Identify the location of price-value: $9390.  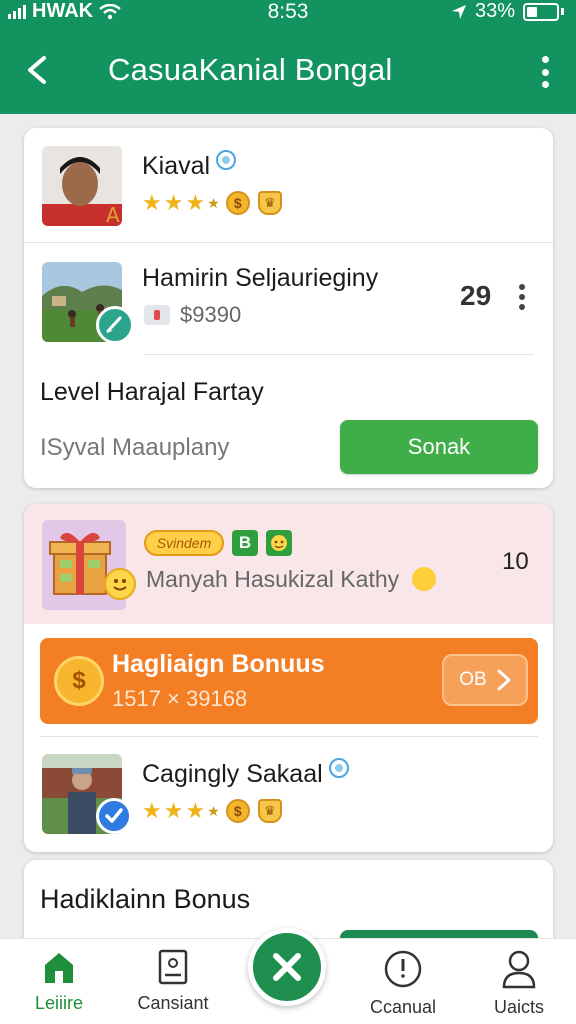
(211, 314).